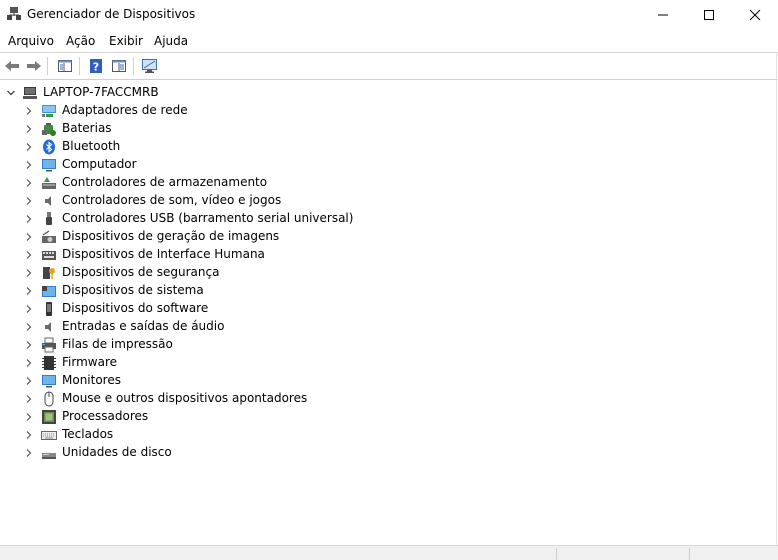  What do you see at coordinates (389, 435) in the screenshot?
I see `tree-item-teclados: Teclados` at bounding box center [389, 435].